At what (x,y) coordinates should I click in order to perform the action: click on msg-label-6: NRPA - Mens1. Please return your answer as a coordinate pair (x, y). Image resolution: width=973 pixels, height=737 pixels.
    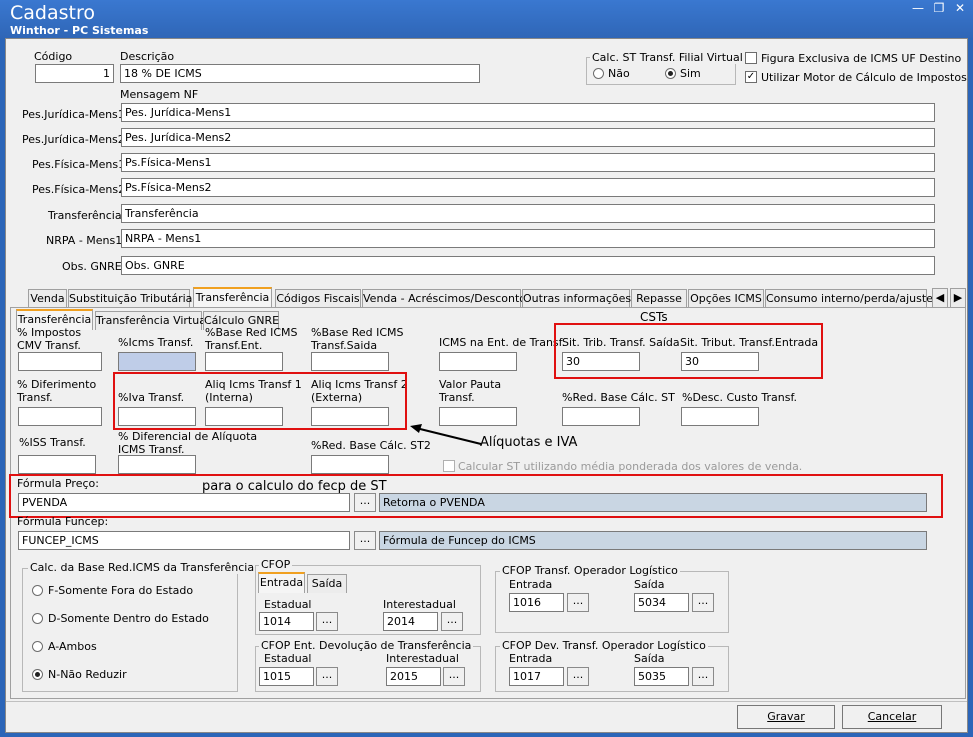
    Looking at the image, I should click on (84, 240).